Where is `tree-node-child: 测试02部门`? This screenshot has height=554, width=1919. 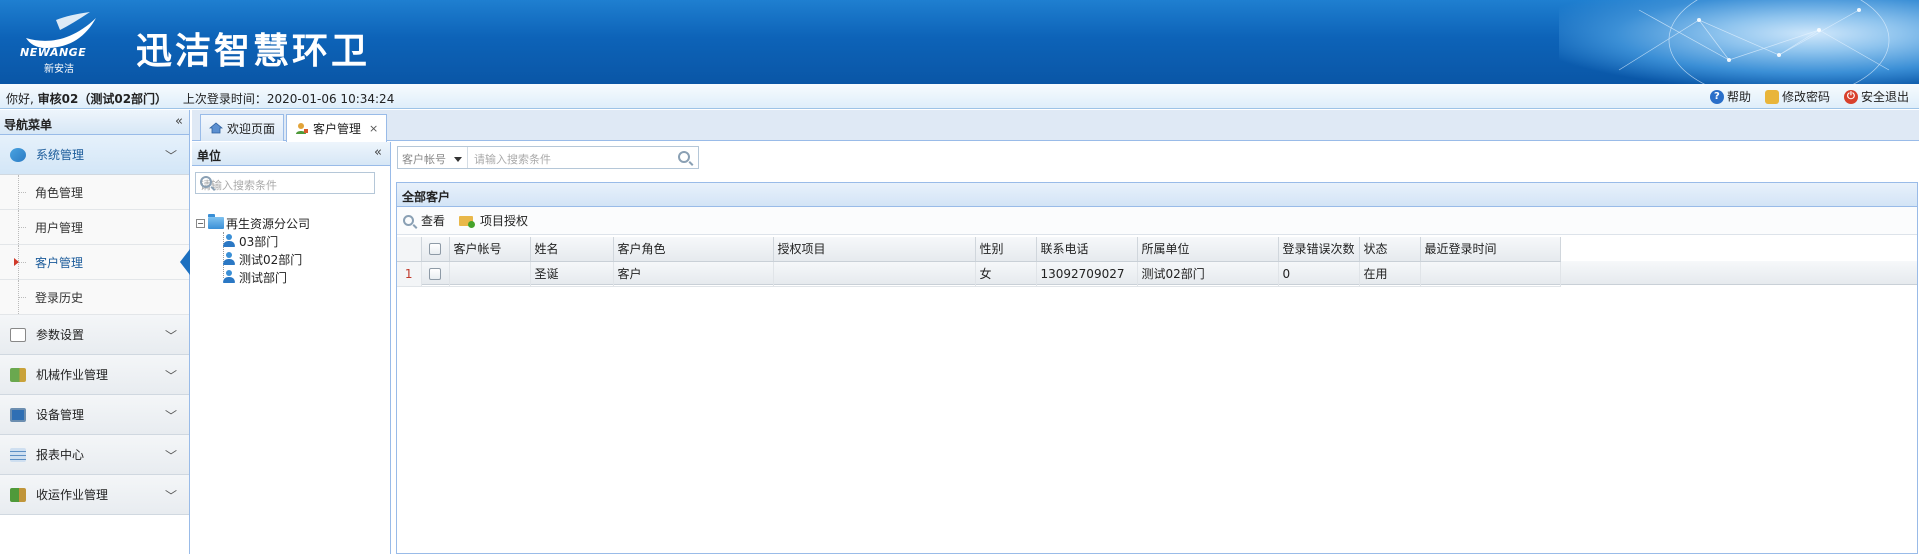
tree-node-child: 测试02部门 is located at coordinates (266, 259).